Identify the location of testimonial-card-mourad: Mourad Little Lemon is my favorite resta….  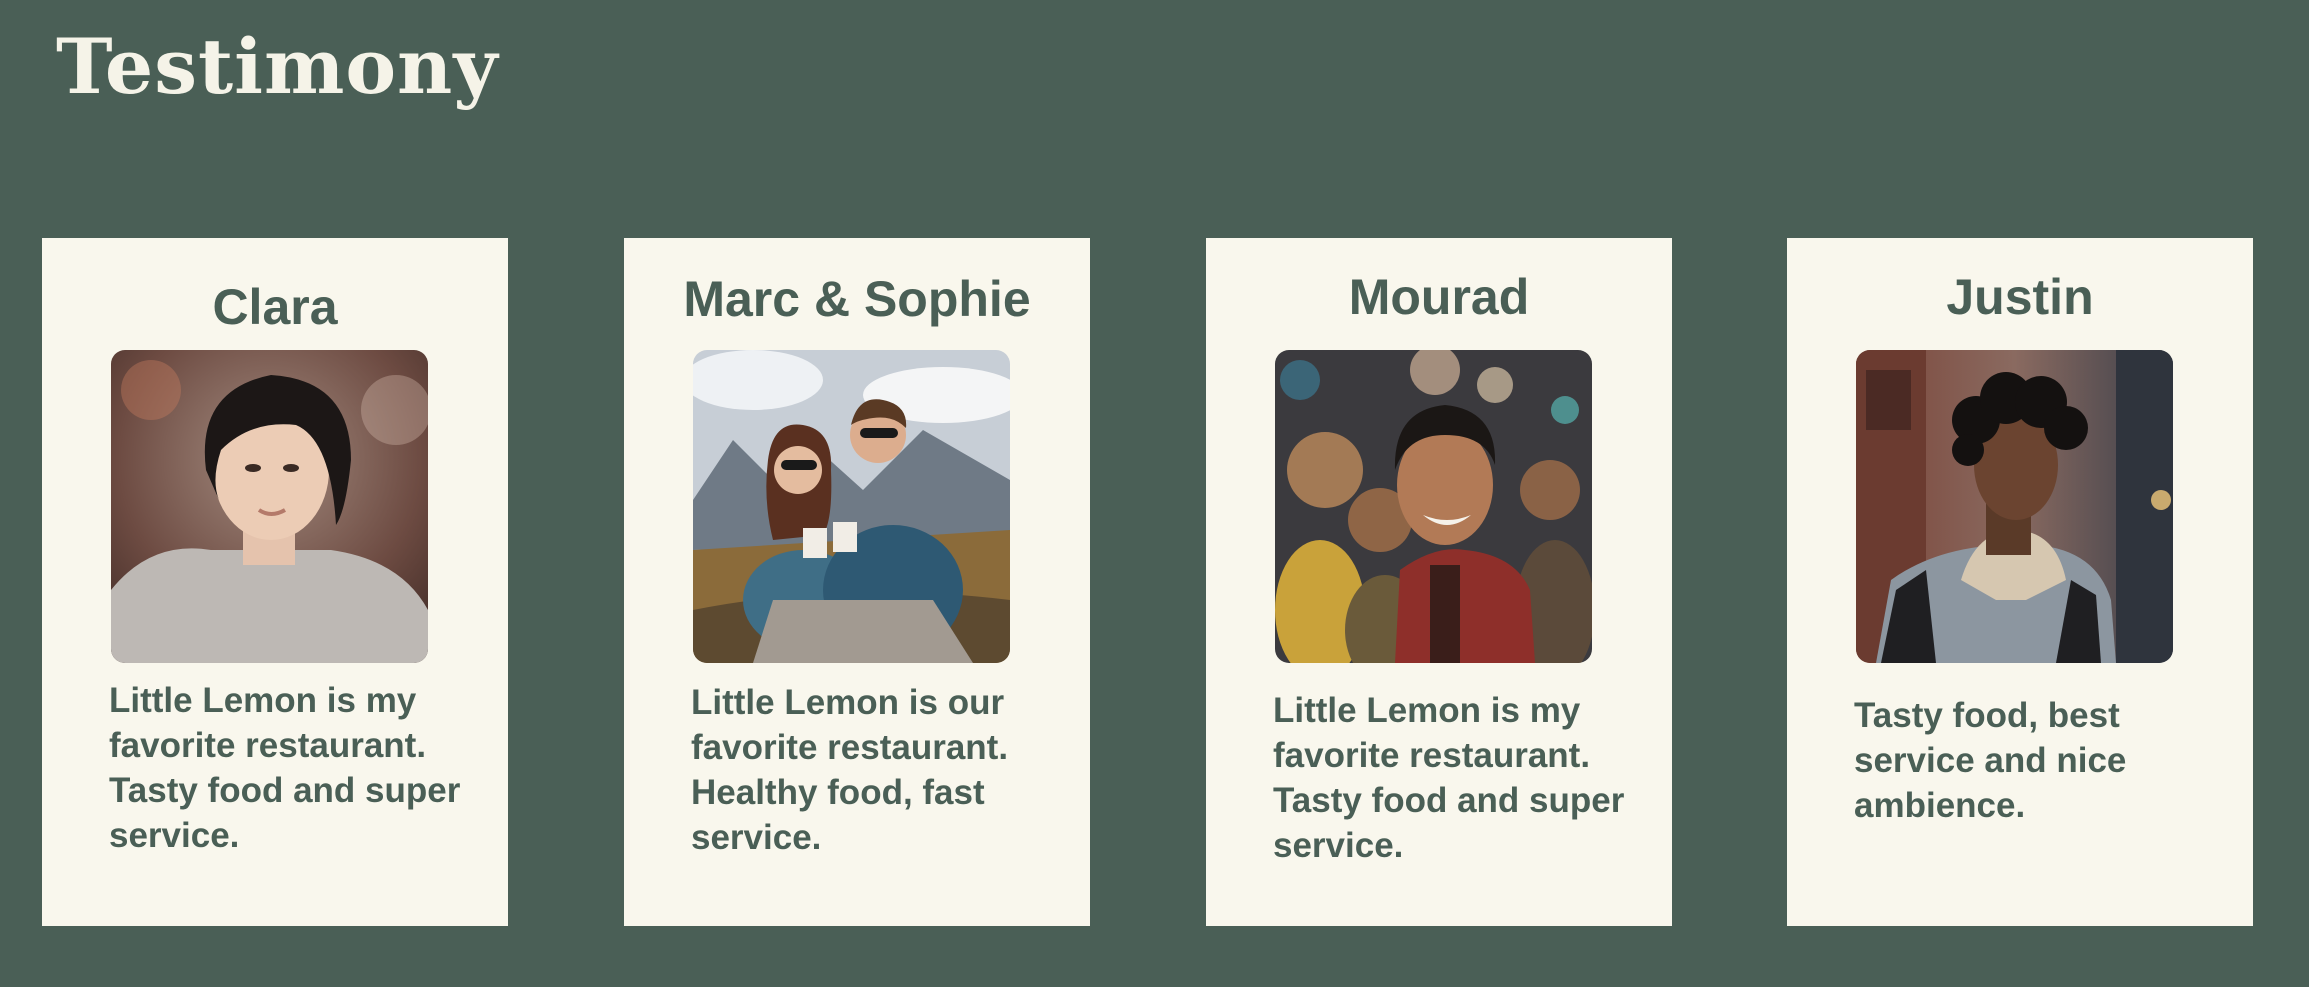
(1439, 582).